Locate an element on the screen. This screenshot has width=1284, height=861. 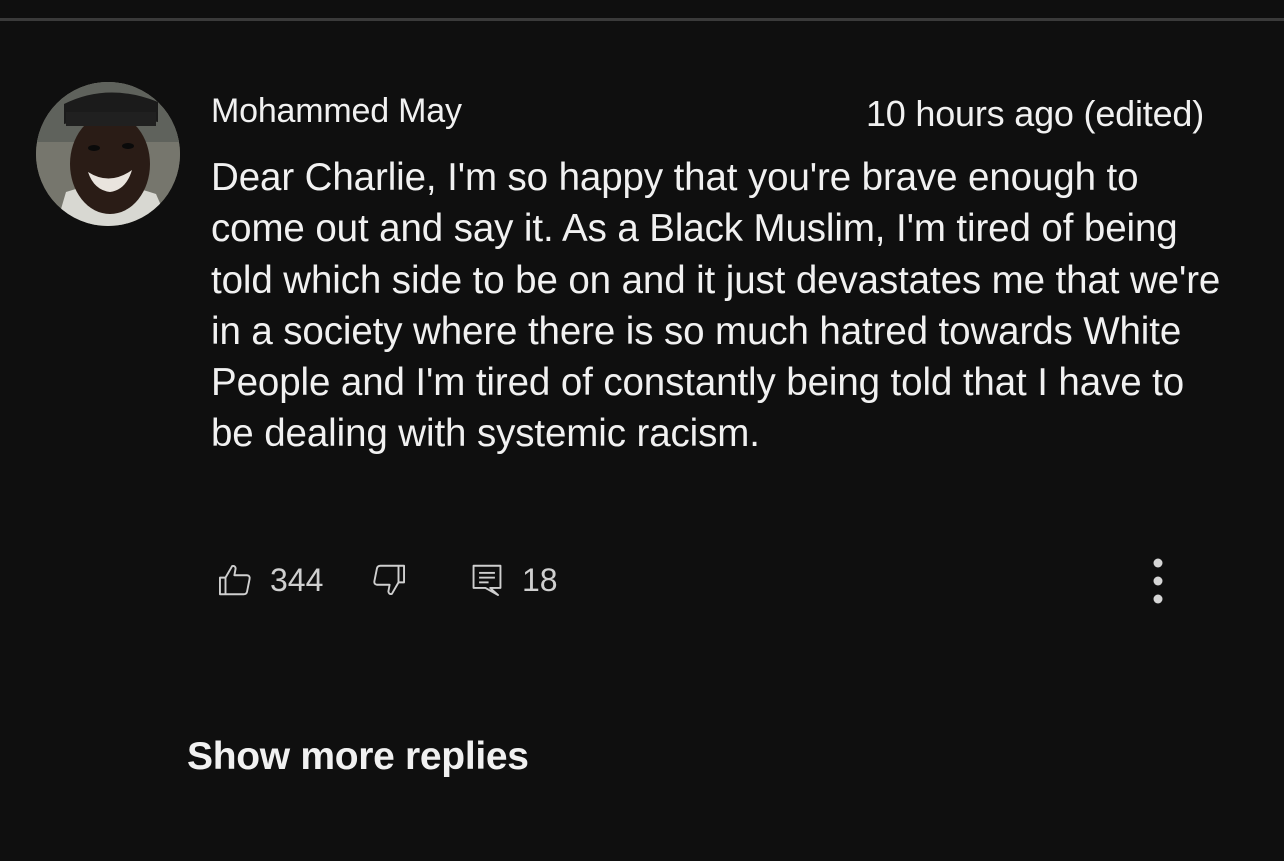
reply-button: 18 is located at coordinates (513, 580).